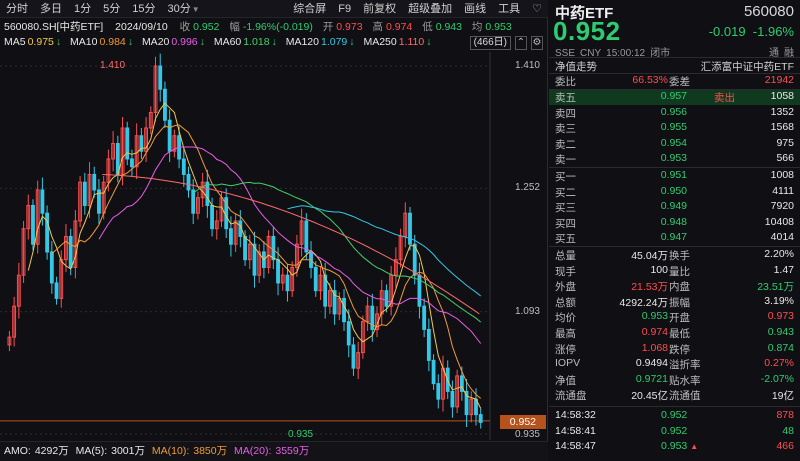 Image resolution: width=800 pixels, height=461 pixels. What do you see at coordinates (788, 430) in the screenshot?
I see `tick-volume: 48` at bounding box center [788, 430].